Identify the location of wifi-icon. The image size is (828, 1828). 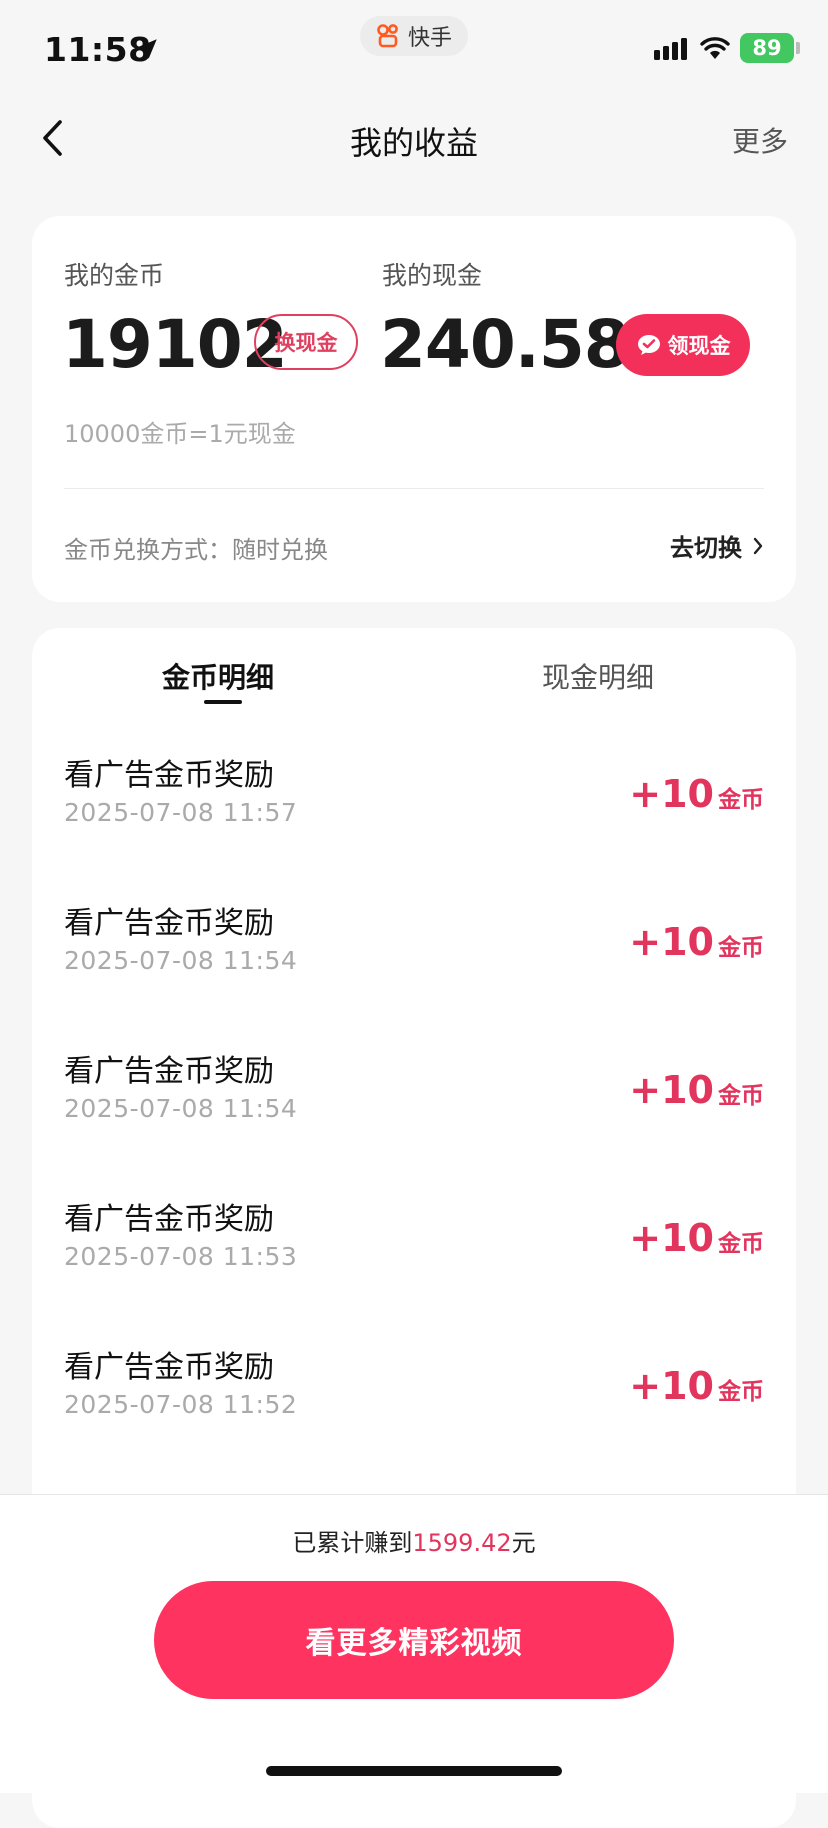
(715, 48).